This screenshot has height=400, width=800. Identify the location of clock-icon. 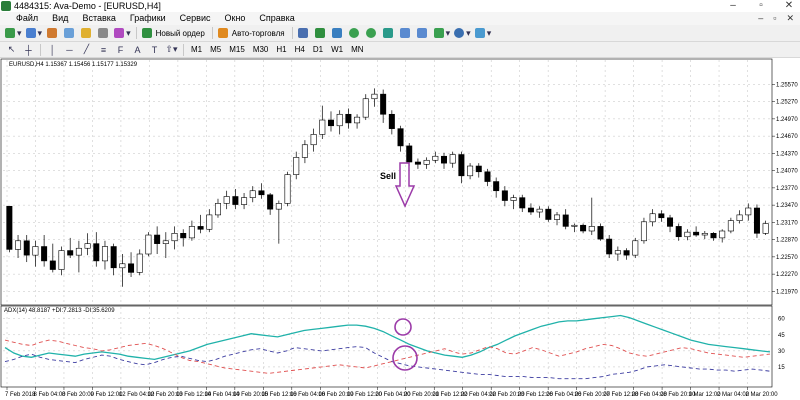
(459, 33).